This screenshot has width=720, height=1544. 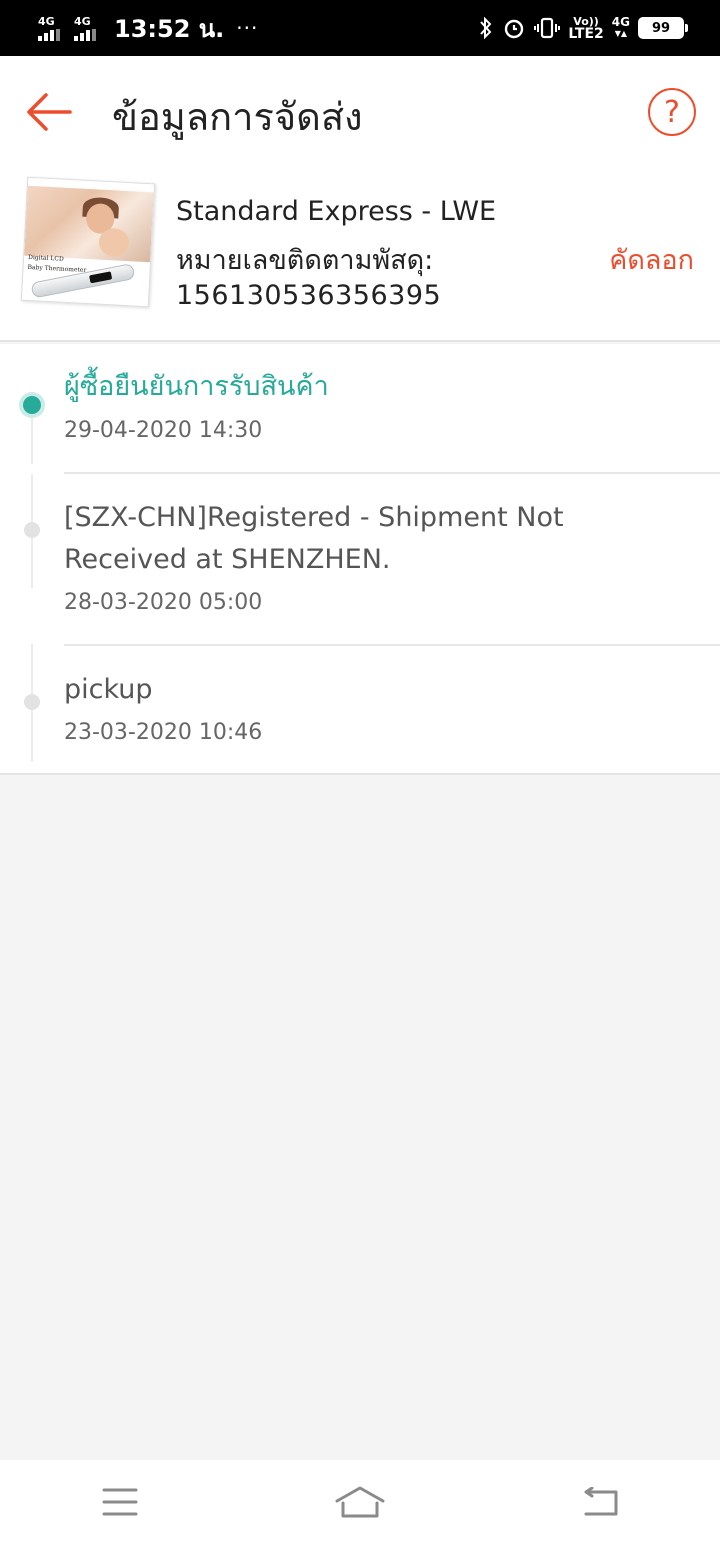 I want to click on bluetooth-icon, so click(x=486, y=28).